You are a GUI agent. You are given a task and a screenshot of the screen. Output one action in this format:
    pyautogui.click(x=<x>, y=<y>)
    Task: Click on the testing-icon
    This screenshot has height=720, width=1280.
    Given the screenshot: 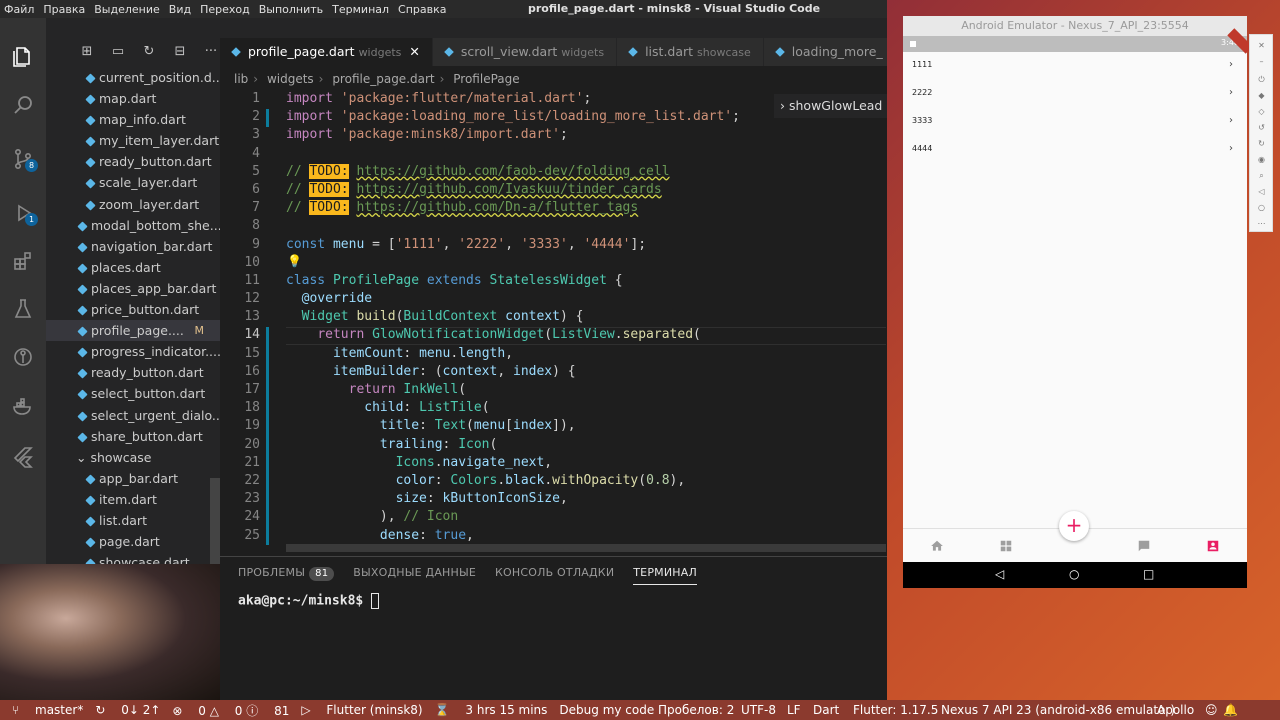 What is the action you would take?
    pyautogui.click(x=23, y=309)
    